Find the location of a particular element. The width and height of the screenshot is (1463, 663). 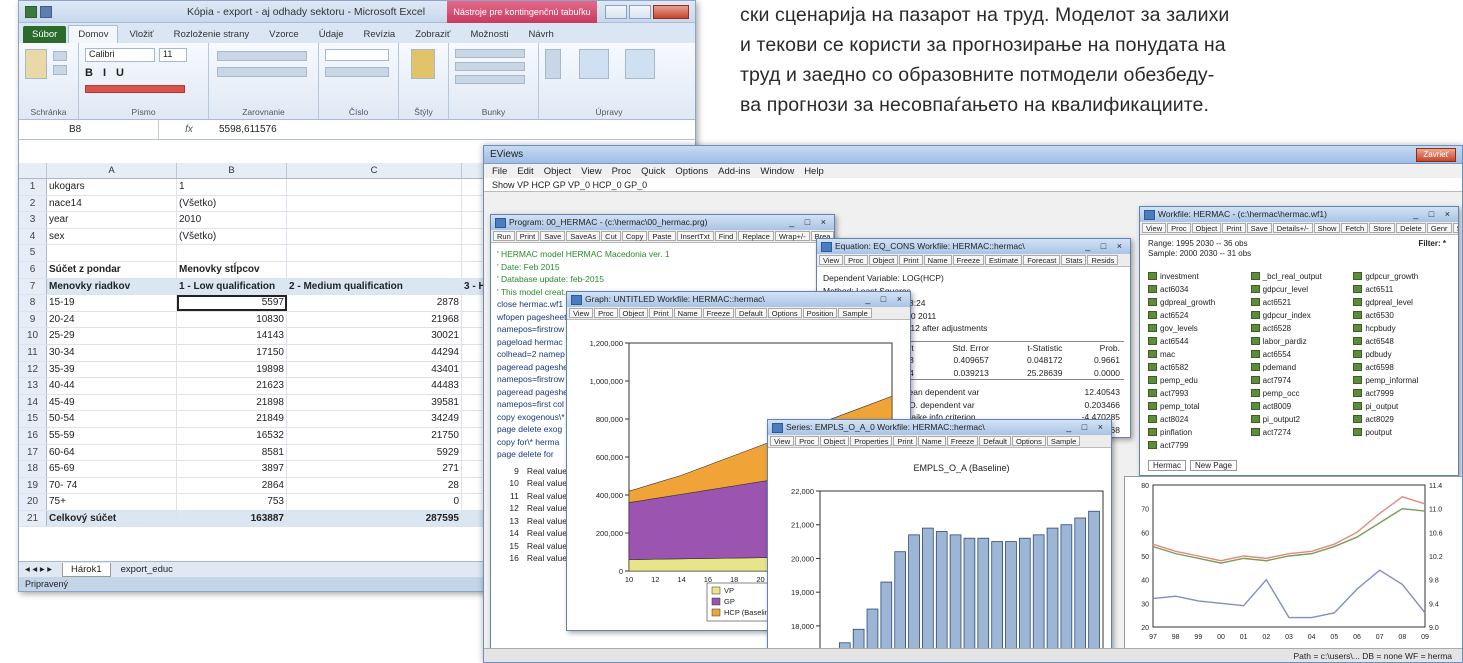

row-number: 4 is located at coordinates (33, 236).